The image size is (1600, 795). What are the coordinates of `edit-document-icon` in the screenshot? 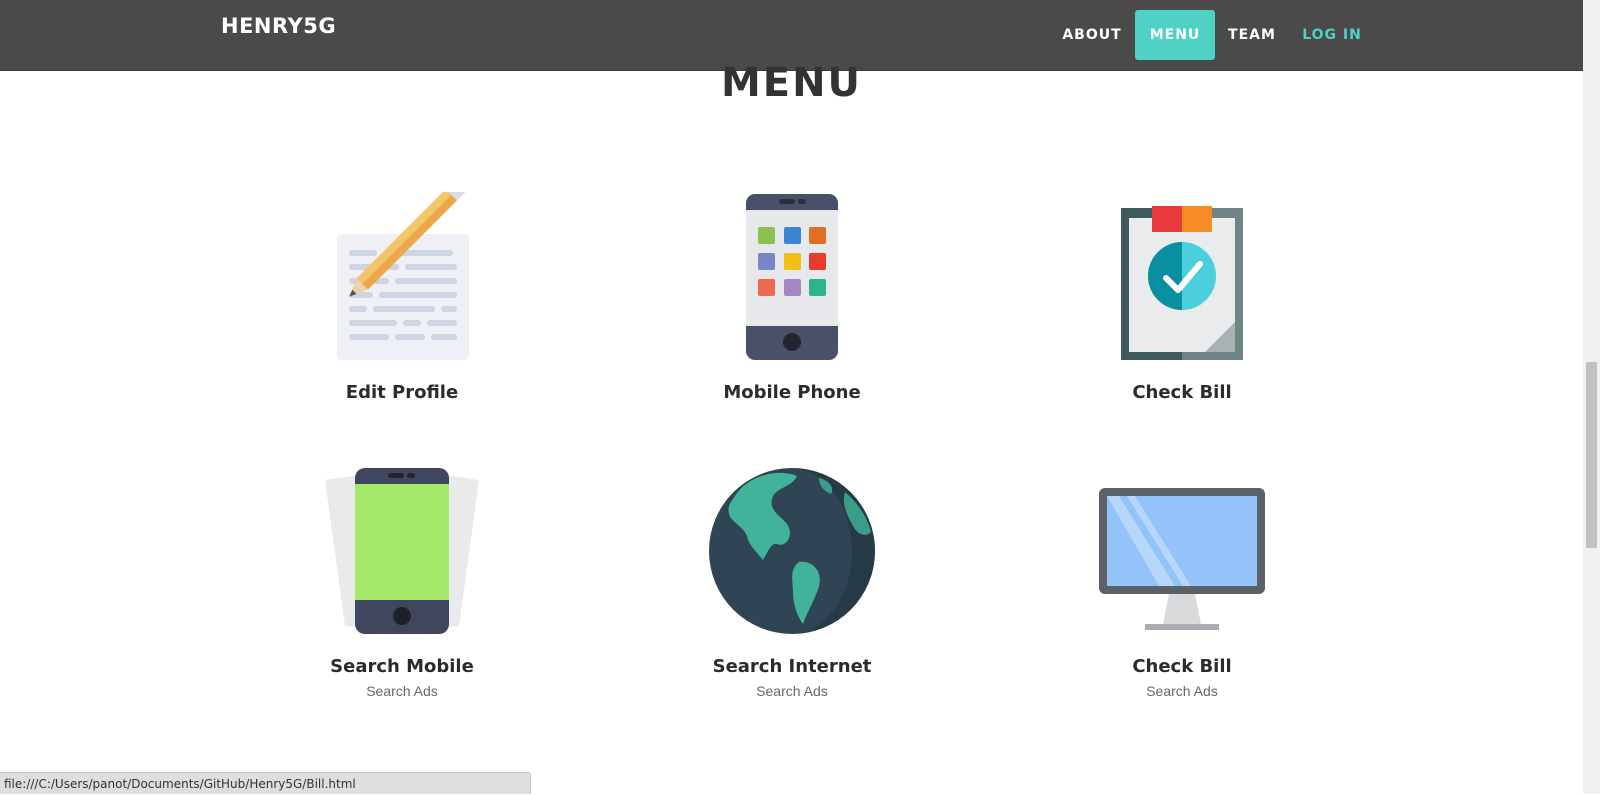 It's located at (402, 277).